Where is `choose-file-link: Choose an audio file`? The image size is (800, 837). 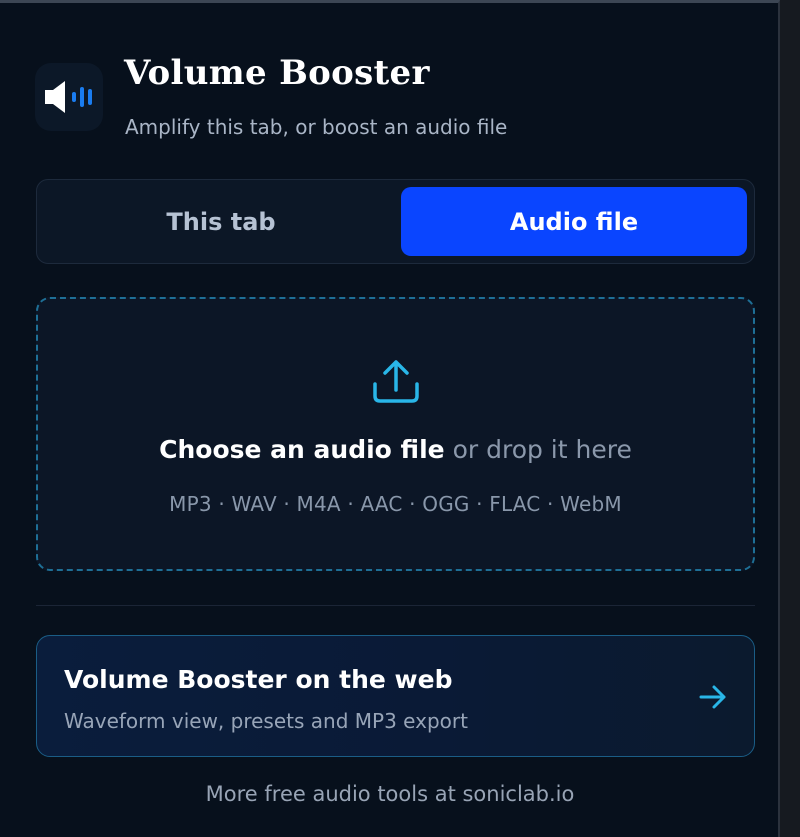
choose-file-link: Choose an audio file is located at coordinates (301, 449).